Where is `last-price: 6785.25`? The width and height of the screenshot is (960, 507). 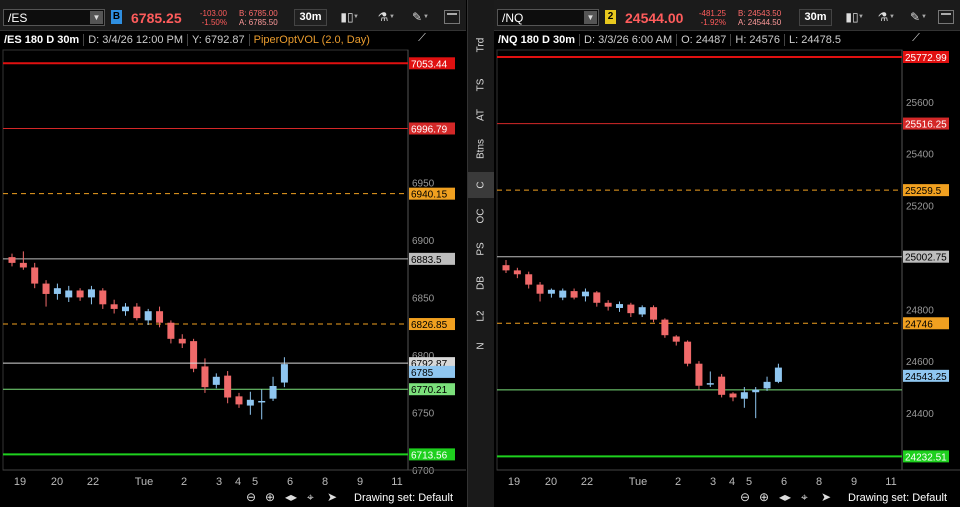 last-price: 6785.25 is located at coordinates (156, 18).